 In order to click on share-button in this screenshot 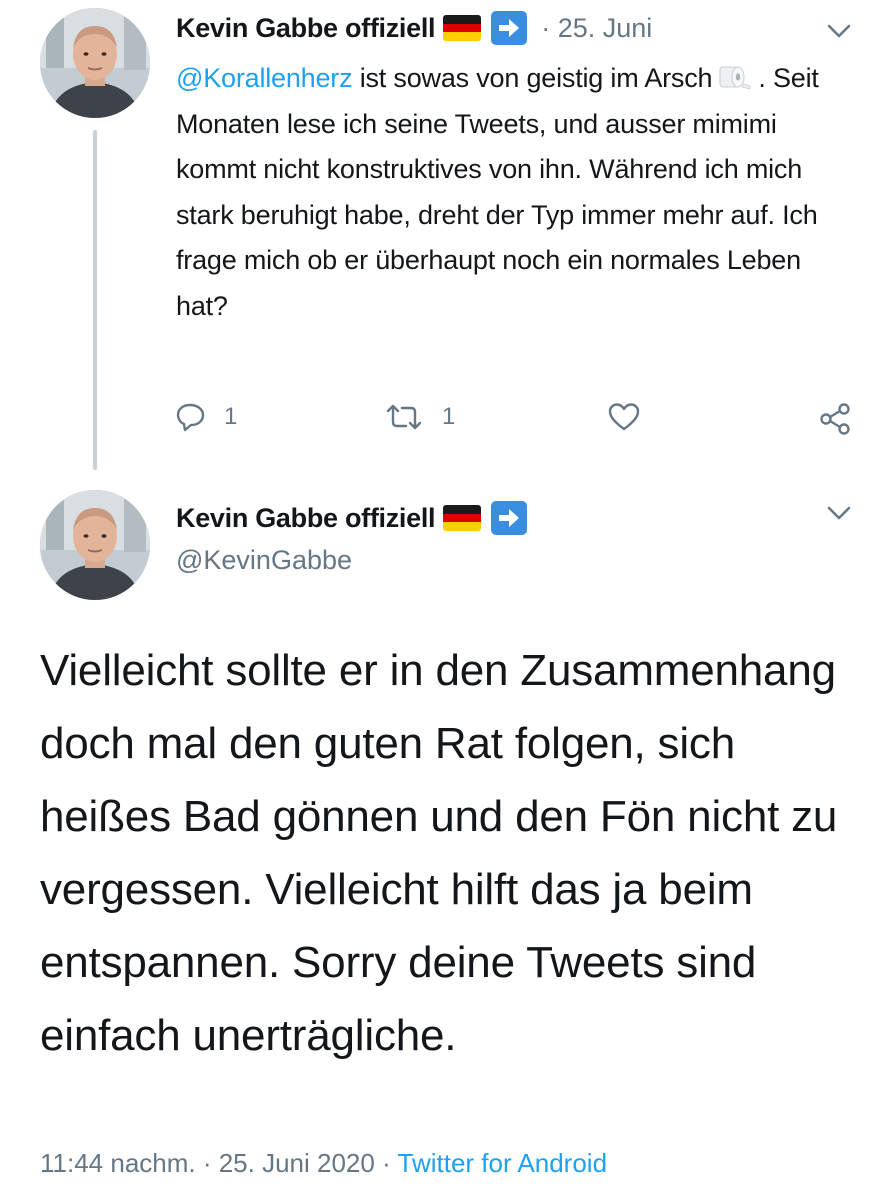, I will do `click(835, 419)`.